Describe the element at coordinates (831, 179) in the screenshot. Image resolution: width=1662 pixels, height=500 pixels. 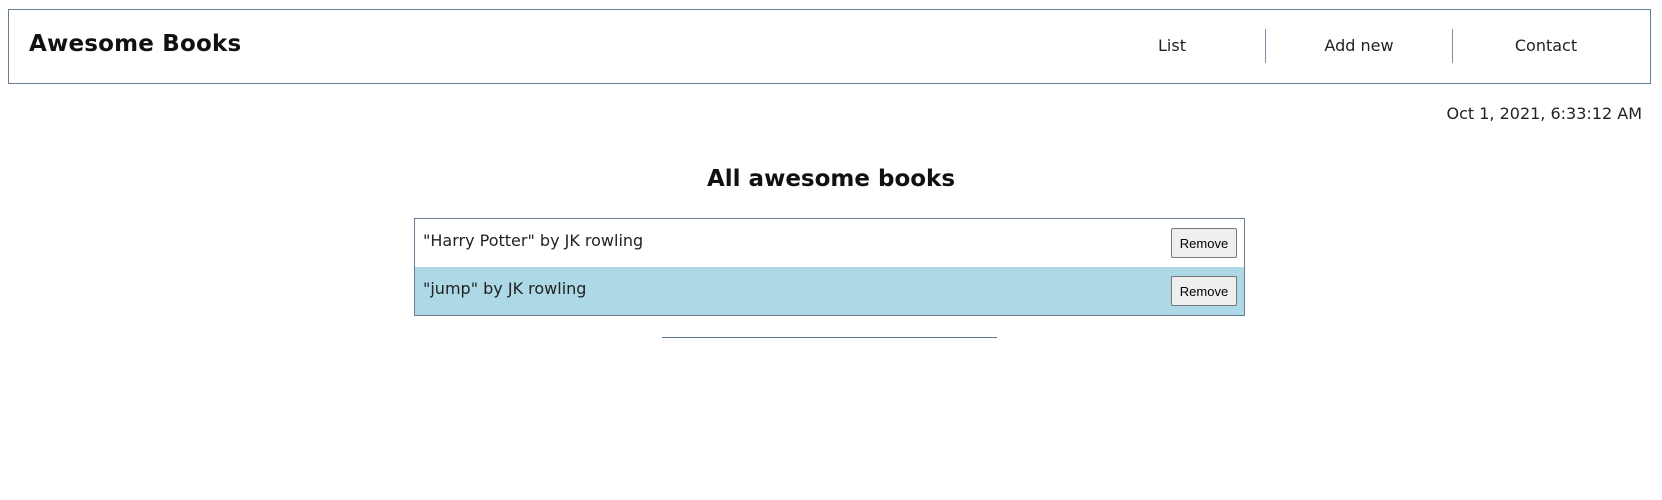
I see `page-title: All awesome books` at that location.